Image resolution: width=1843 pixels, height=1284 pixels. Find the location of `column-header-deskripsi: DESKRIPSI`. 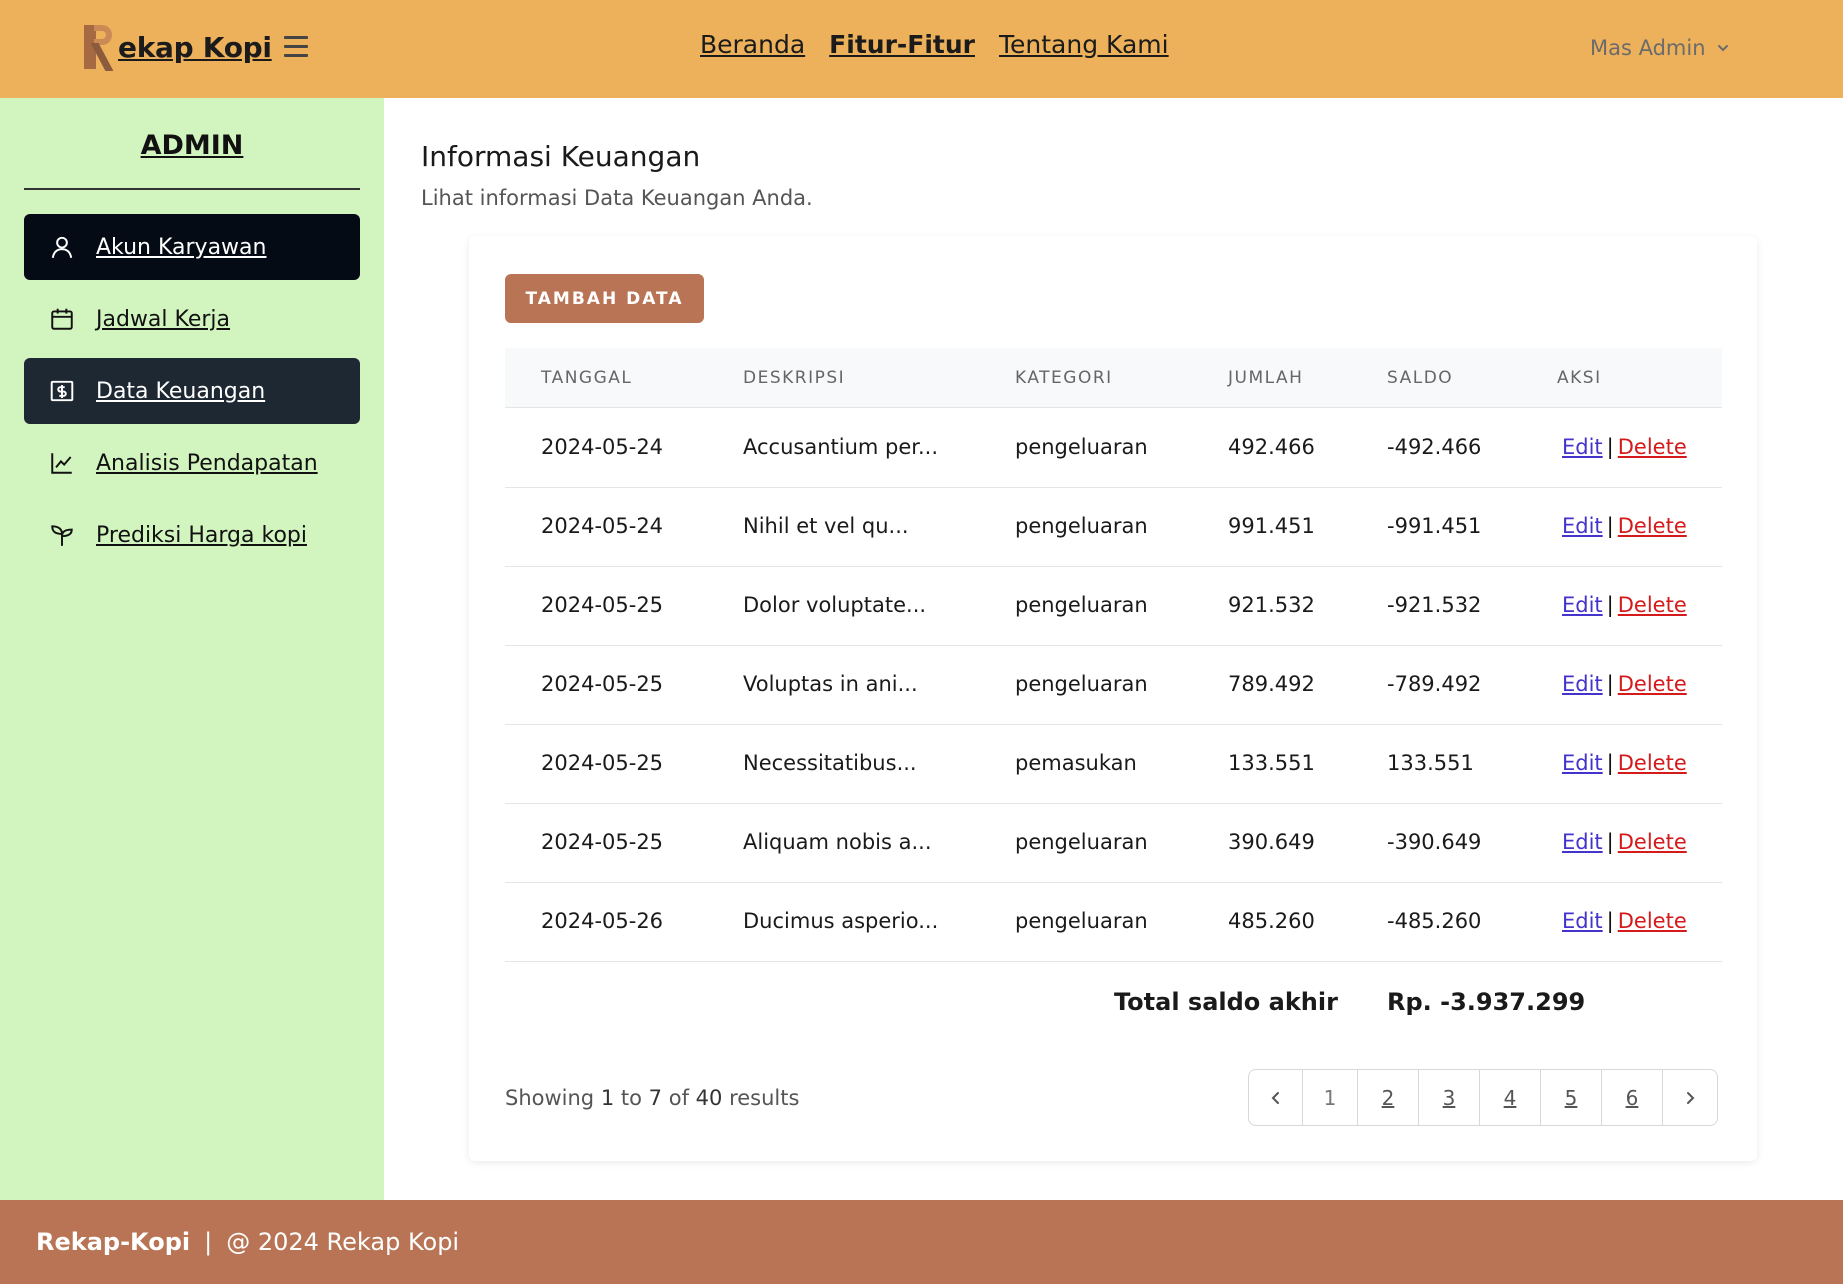

column-header-deskripsi: DESKRIPSI is located at coordinates (794, 378).